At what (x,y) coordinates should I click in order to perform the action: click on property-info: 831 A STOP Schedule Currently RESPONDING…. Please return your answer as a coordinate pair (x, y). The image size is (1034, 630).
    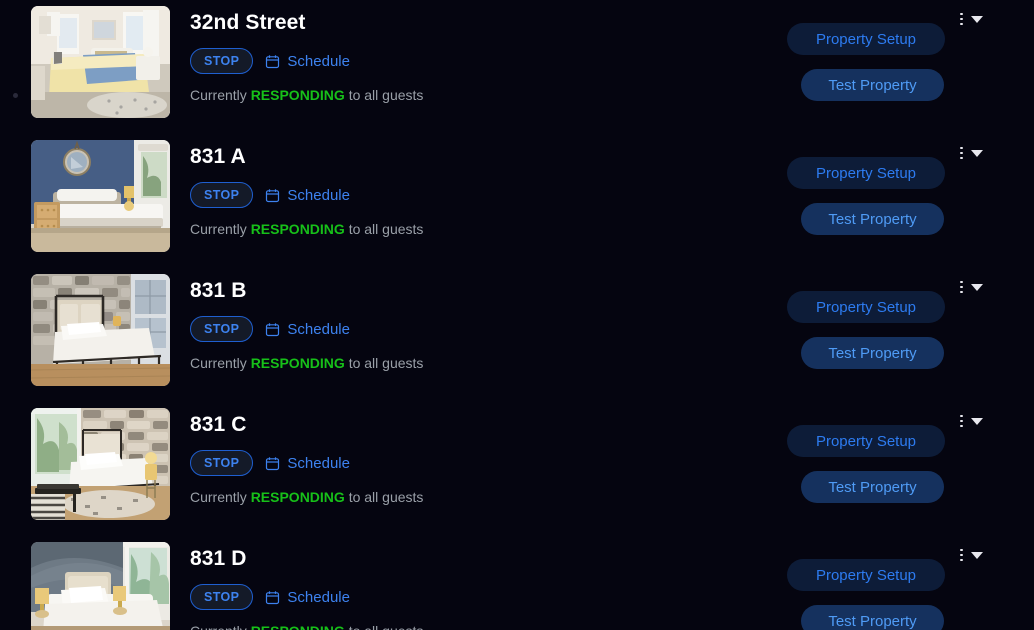
    Looking at the image, I should click on (470, 185).